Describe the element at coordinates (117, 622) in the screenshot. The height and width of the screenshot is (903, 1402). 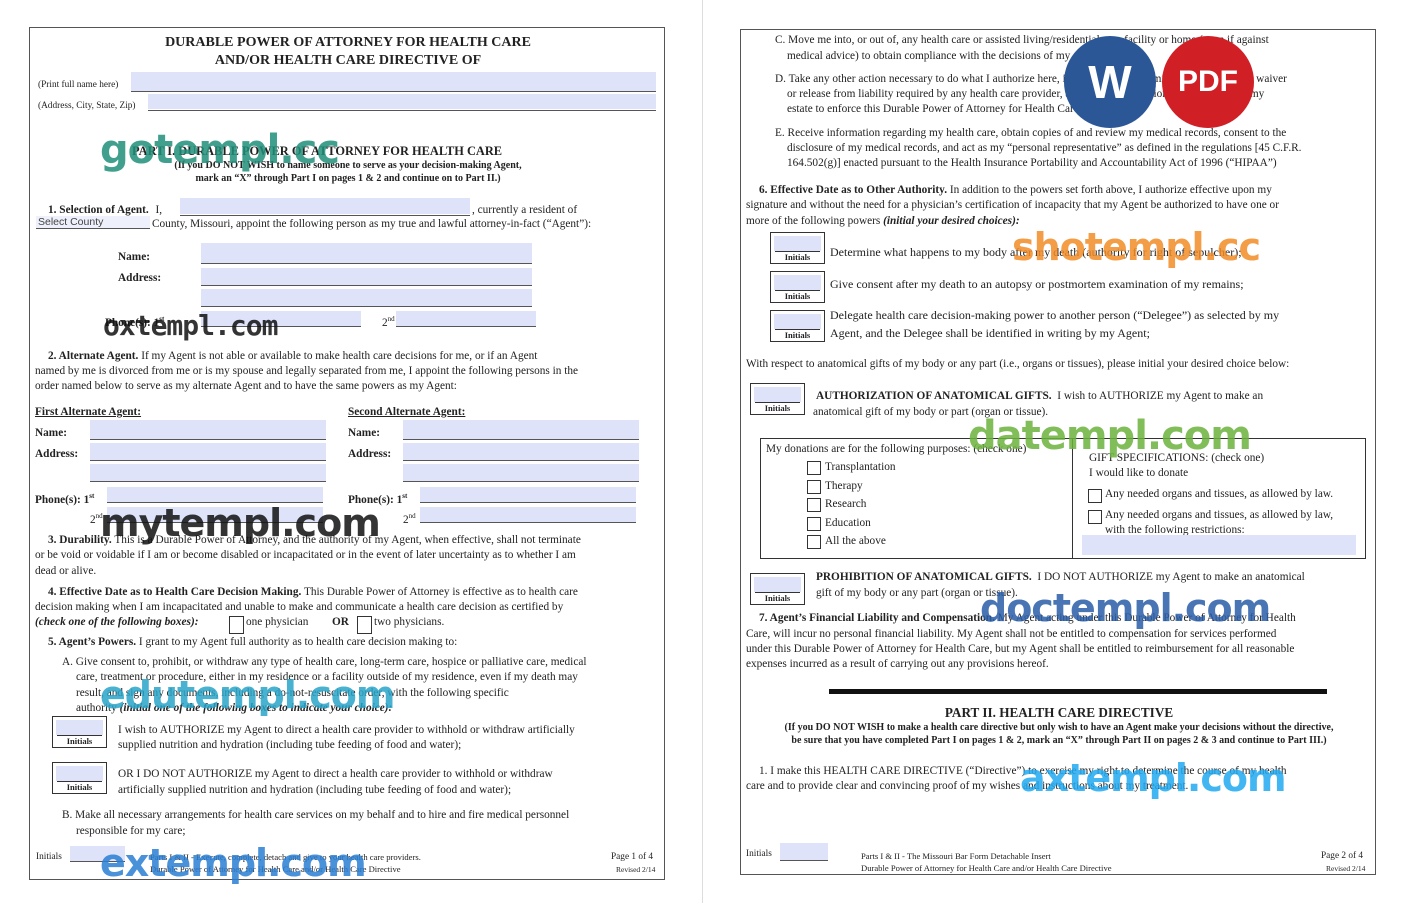
I see `s4-check: (check one of the following boxes):` at that location.